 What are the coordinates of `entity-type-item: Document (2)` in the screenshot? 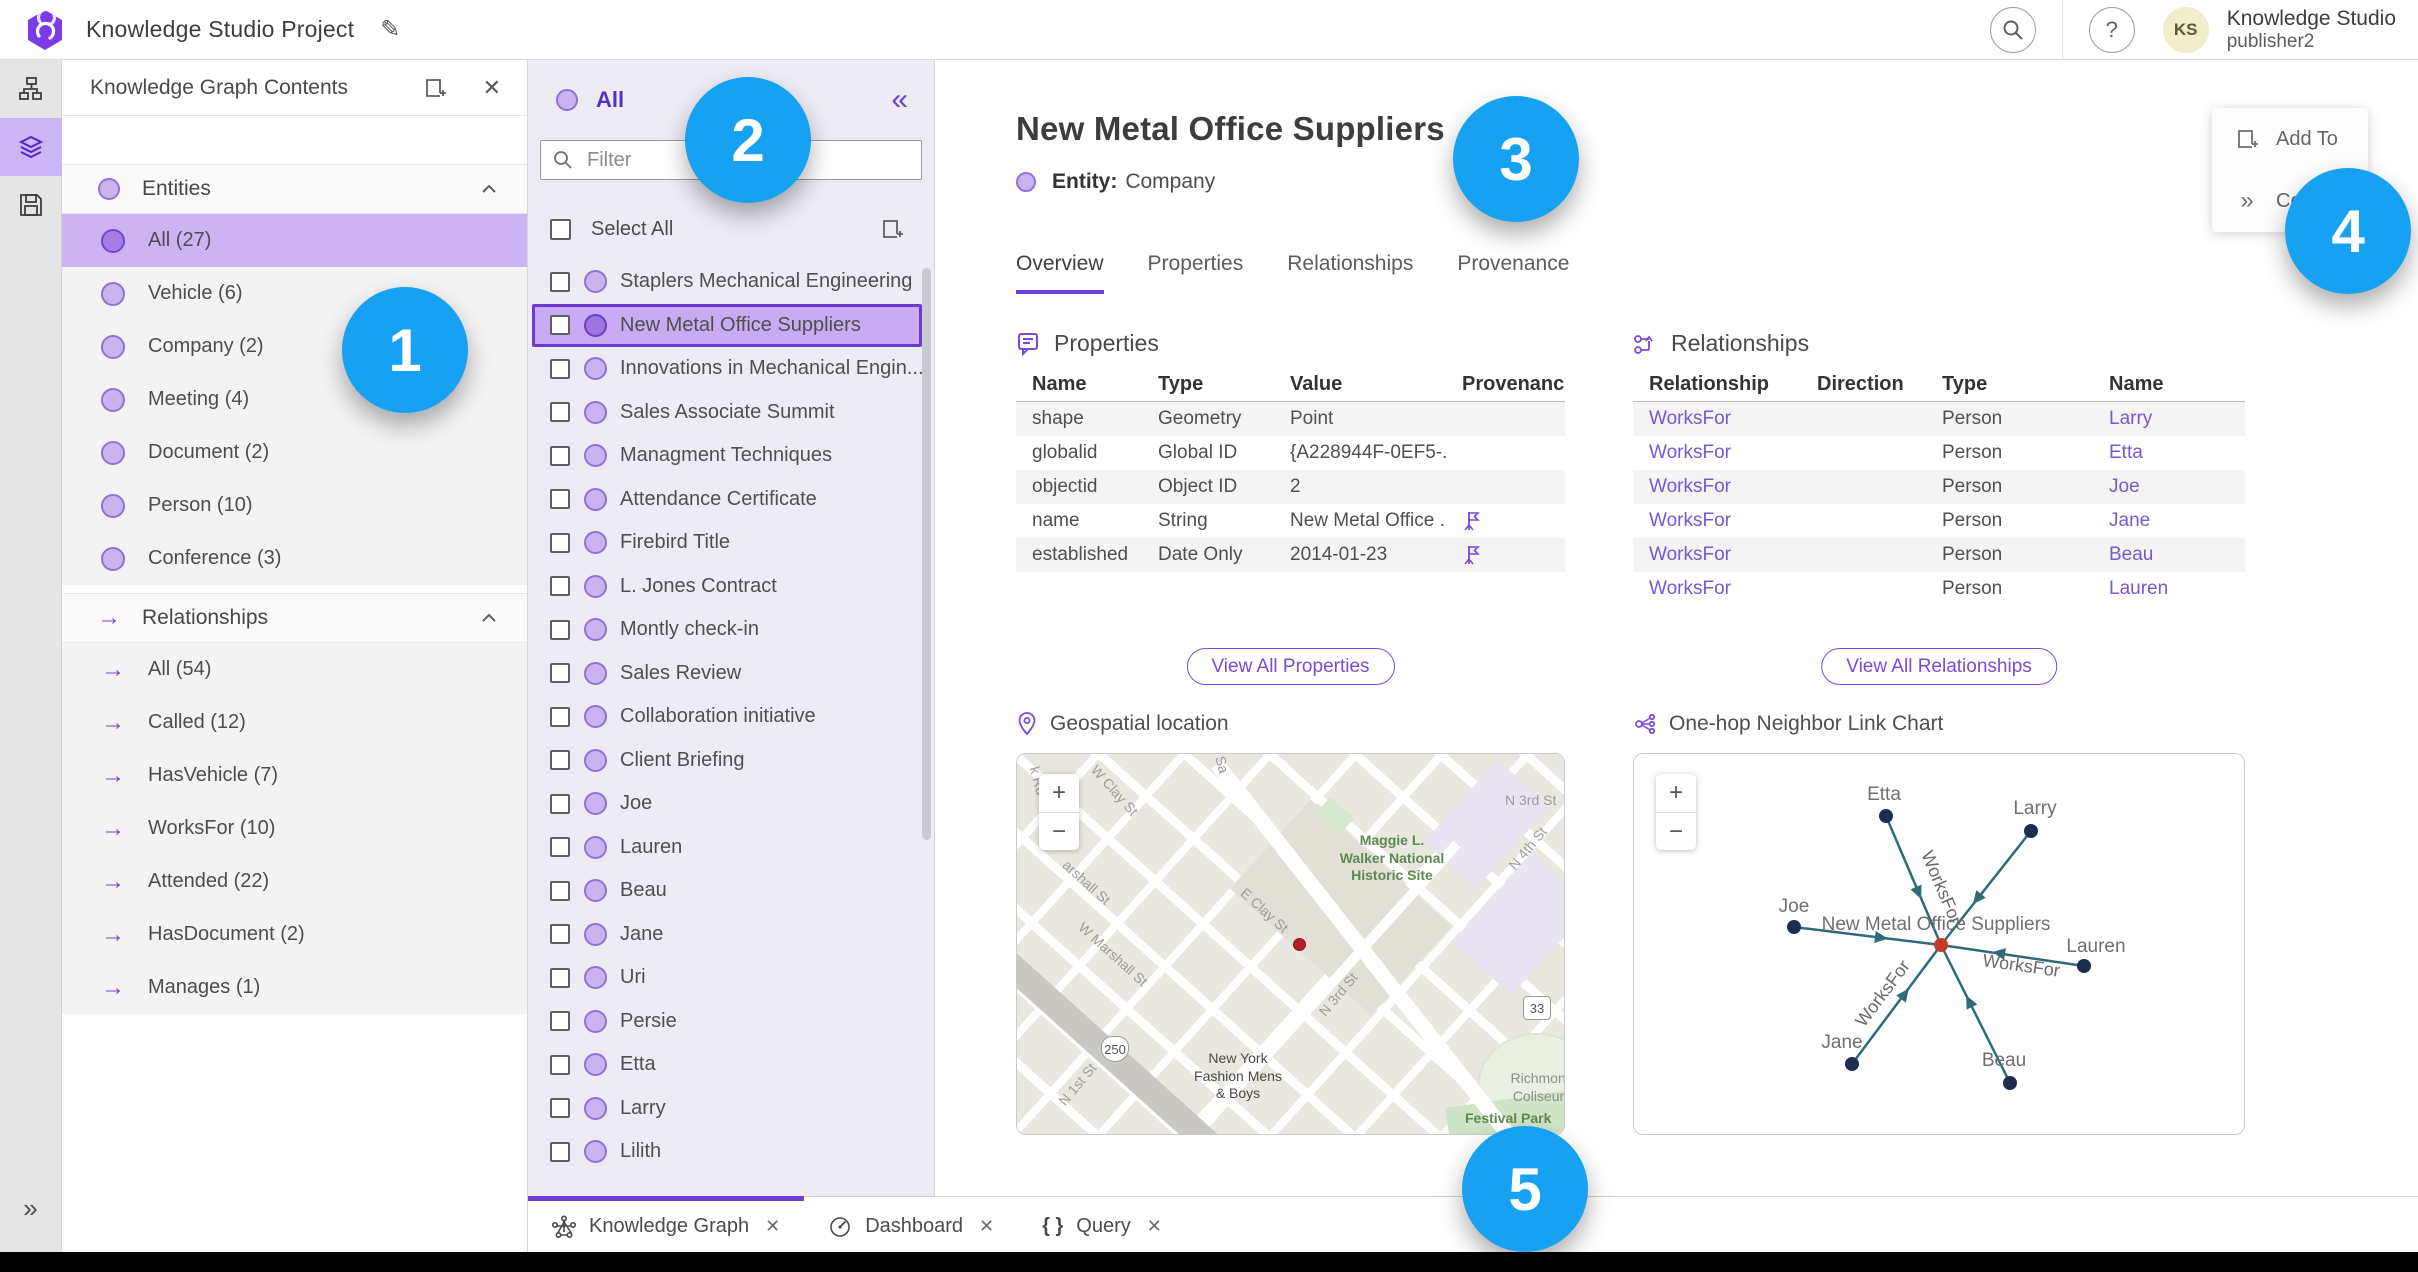 It's located at (294, 452).